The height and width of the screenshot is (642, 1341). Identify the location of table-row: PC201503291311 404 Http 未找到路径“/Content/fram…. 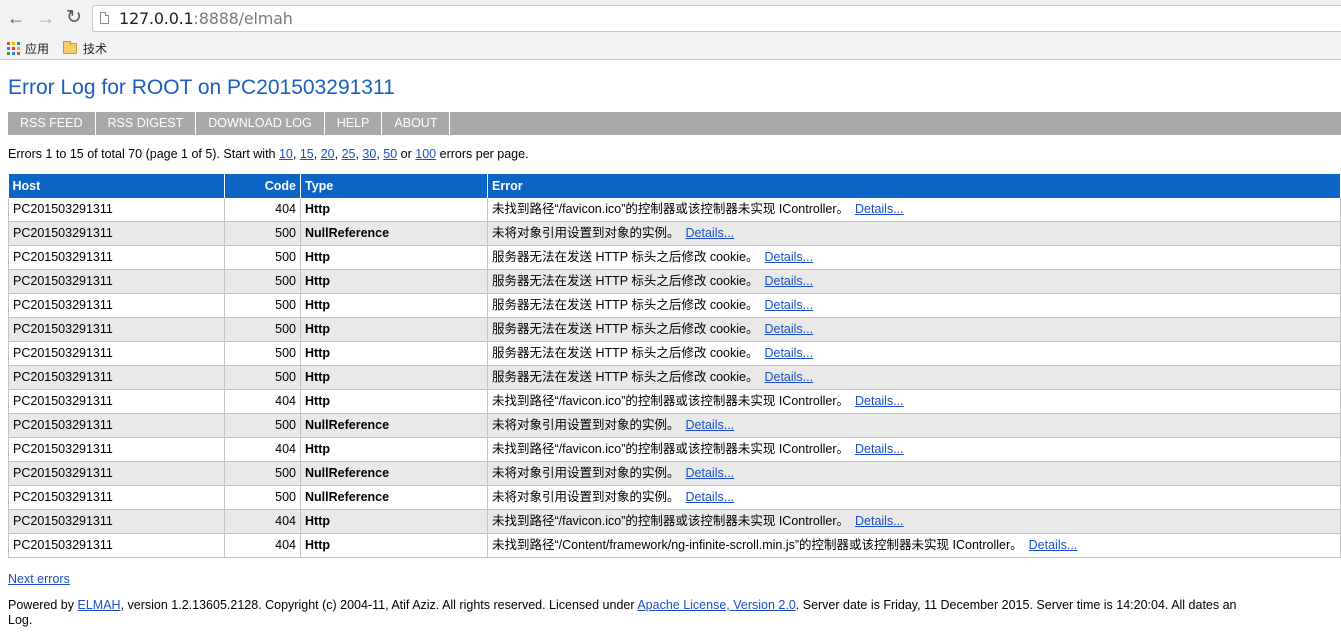
(674, 545).